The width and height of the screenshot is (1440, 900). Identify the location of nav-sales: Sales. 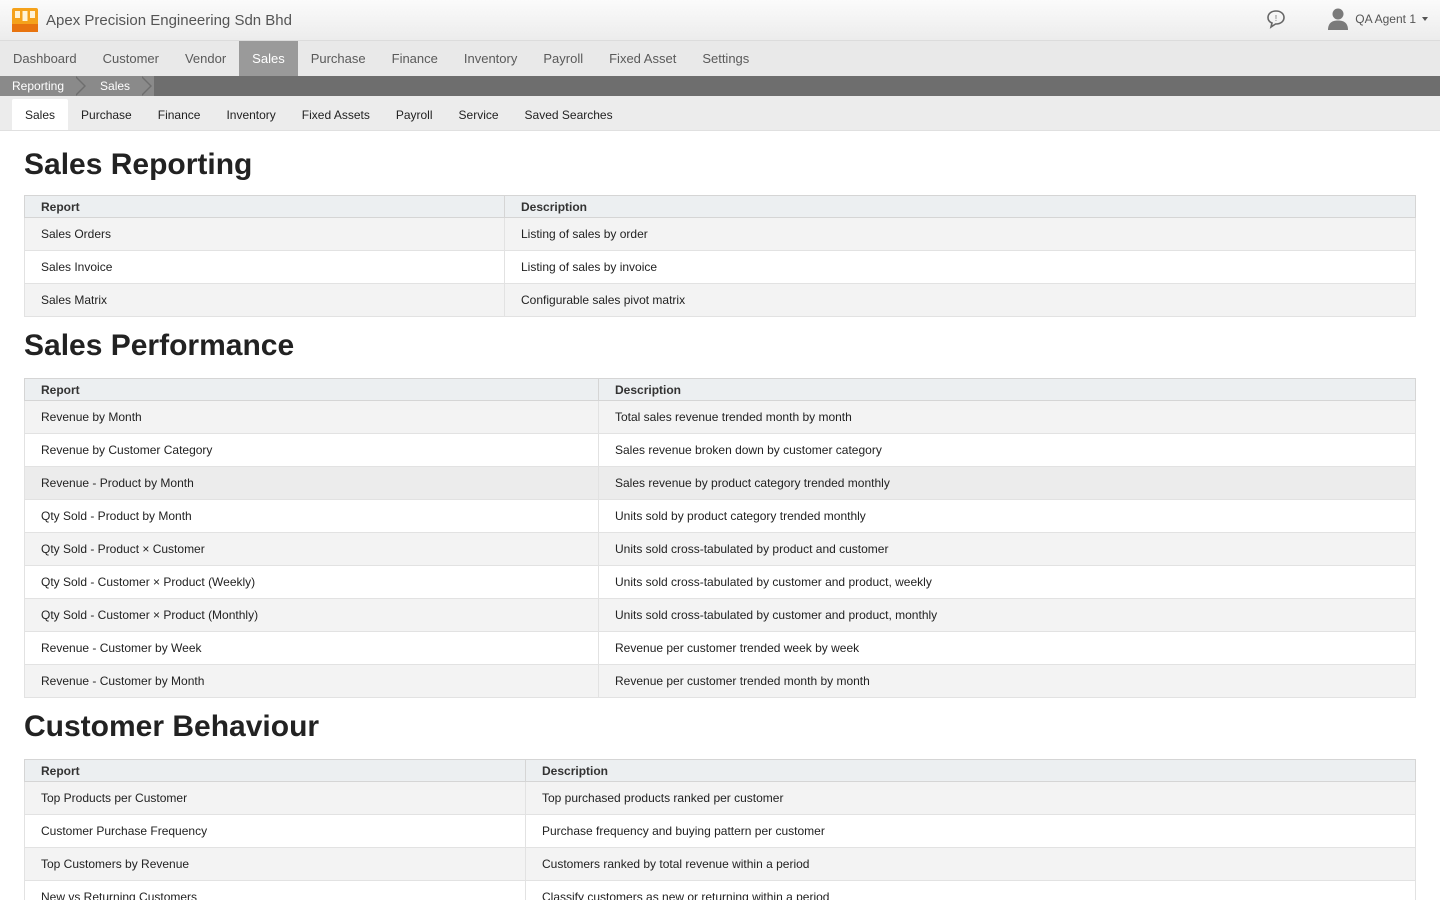
(268, 58).